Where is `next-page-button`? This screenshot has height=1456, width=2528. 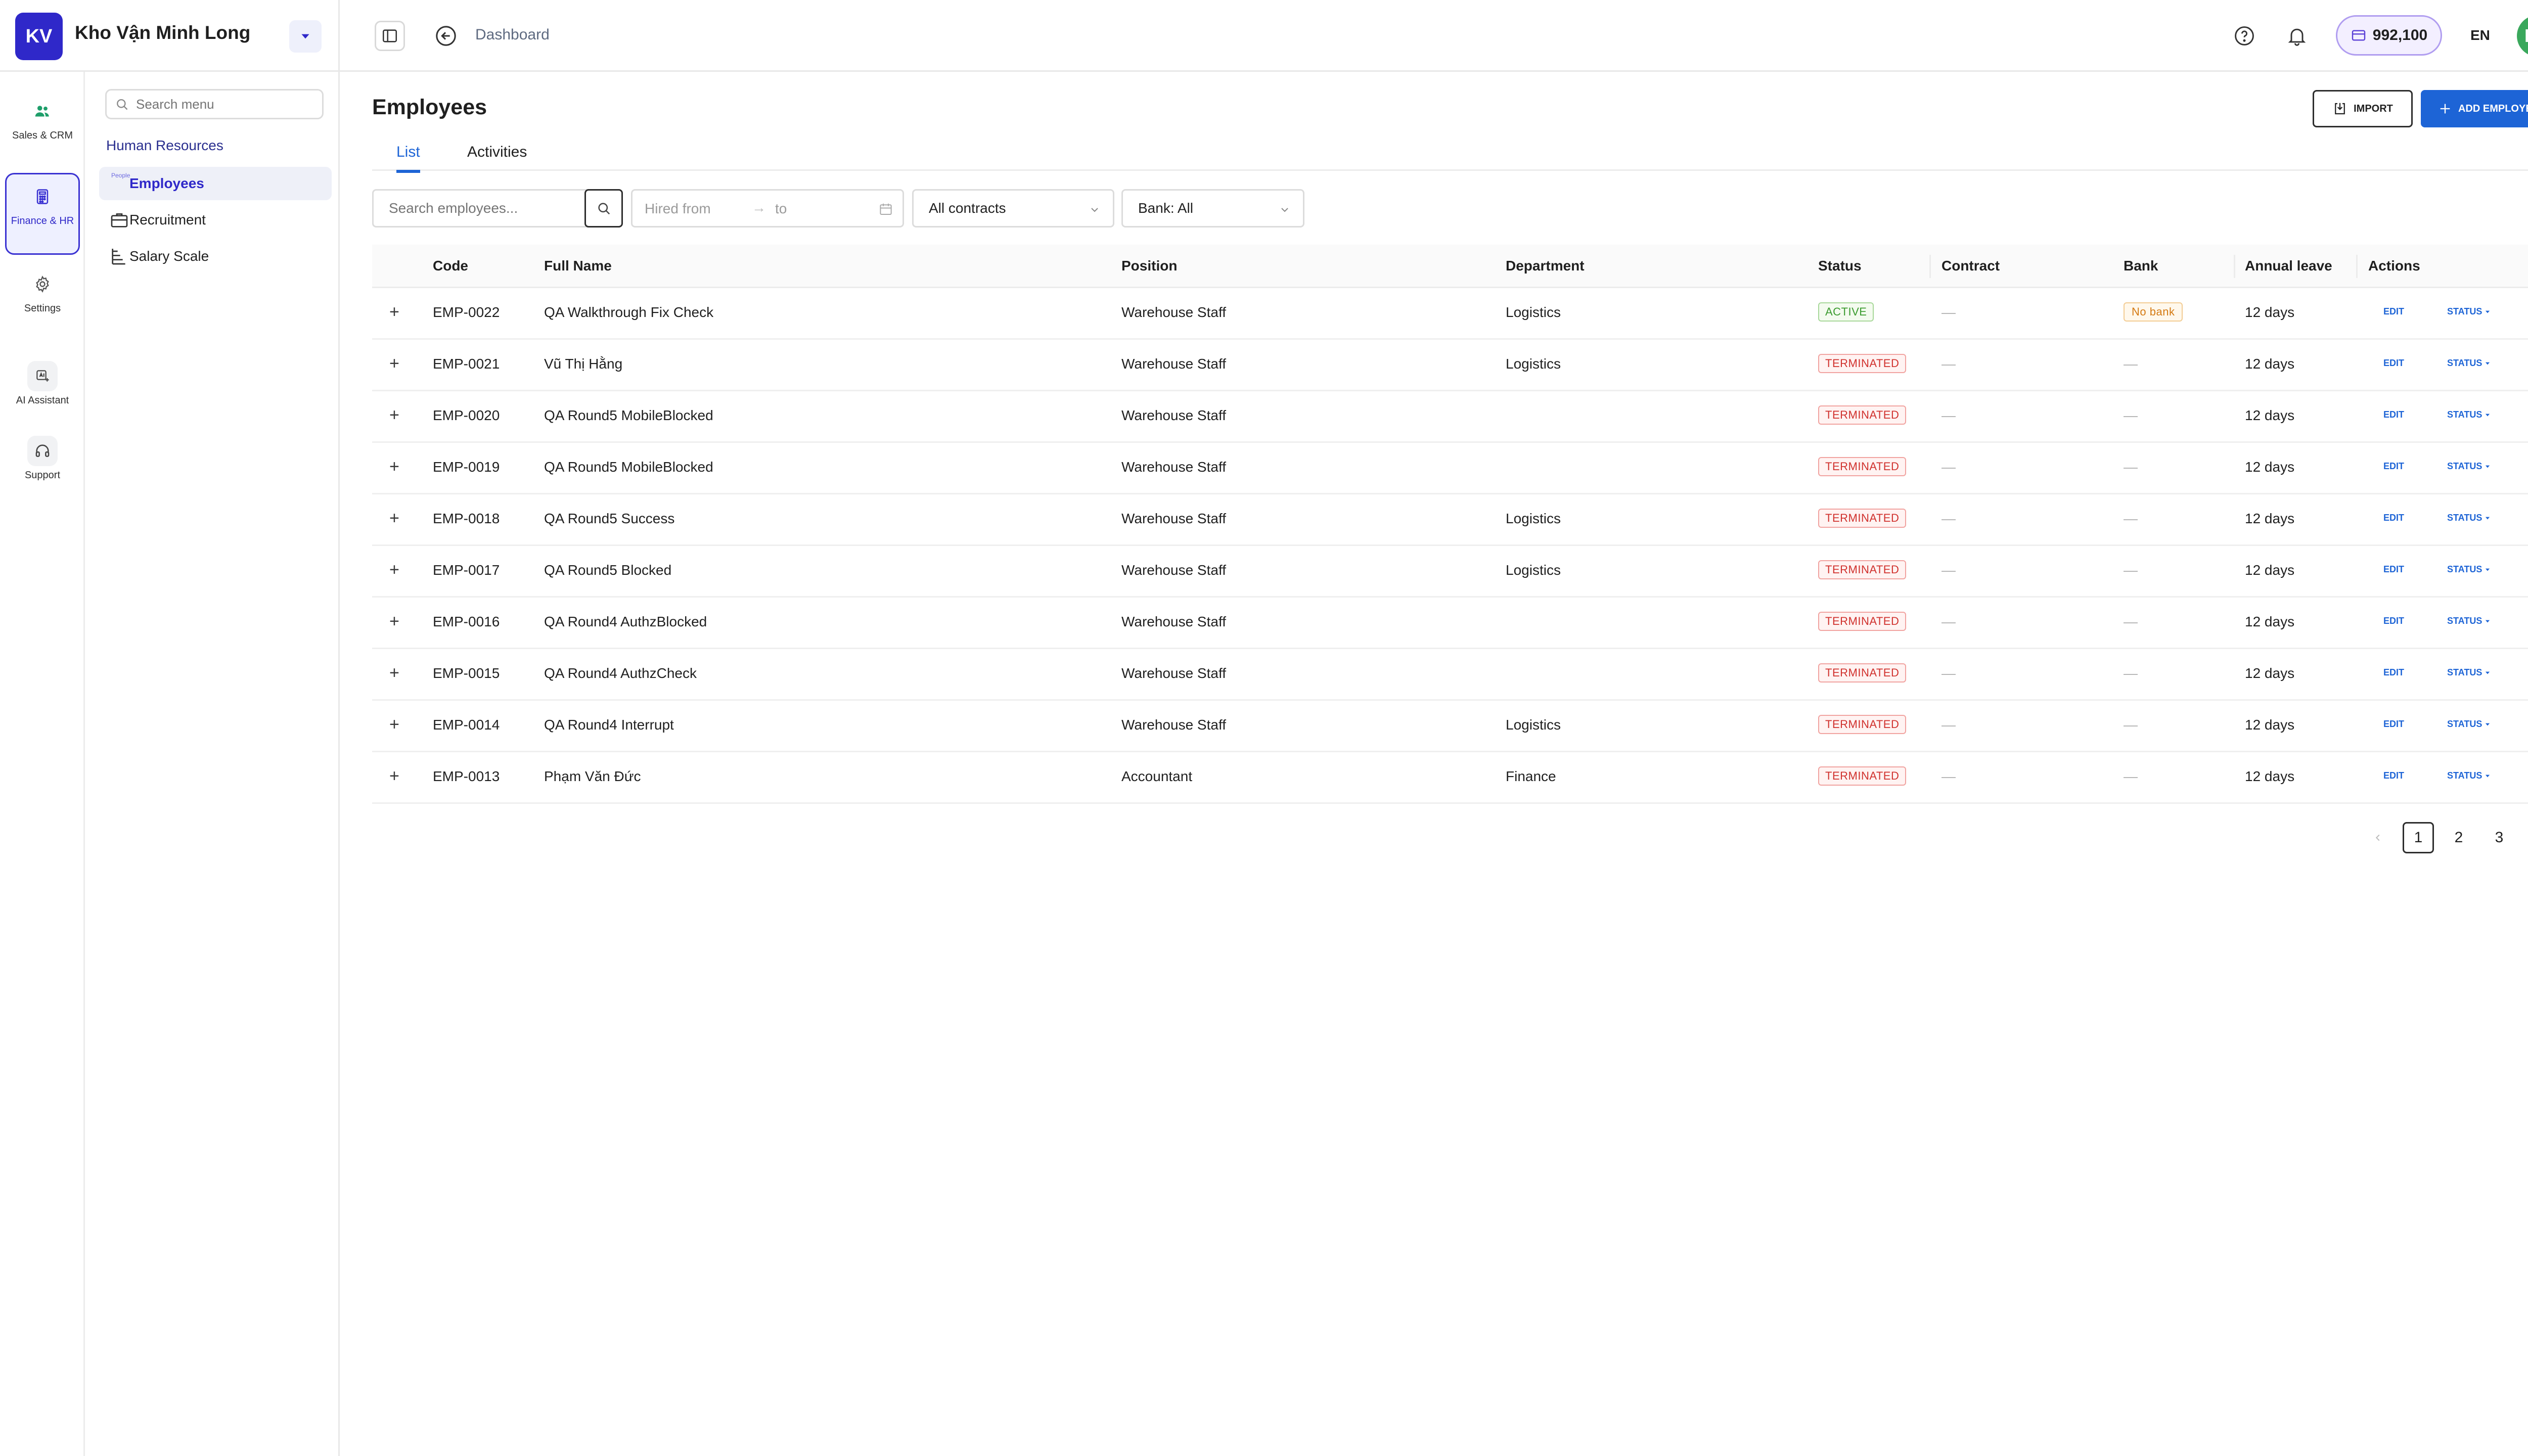 next-page-button is located at coordinates (2526, 837).